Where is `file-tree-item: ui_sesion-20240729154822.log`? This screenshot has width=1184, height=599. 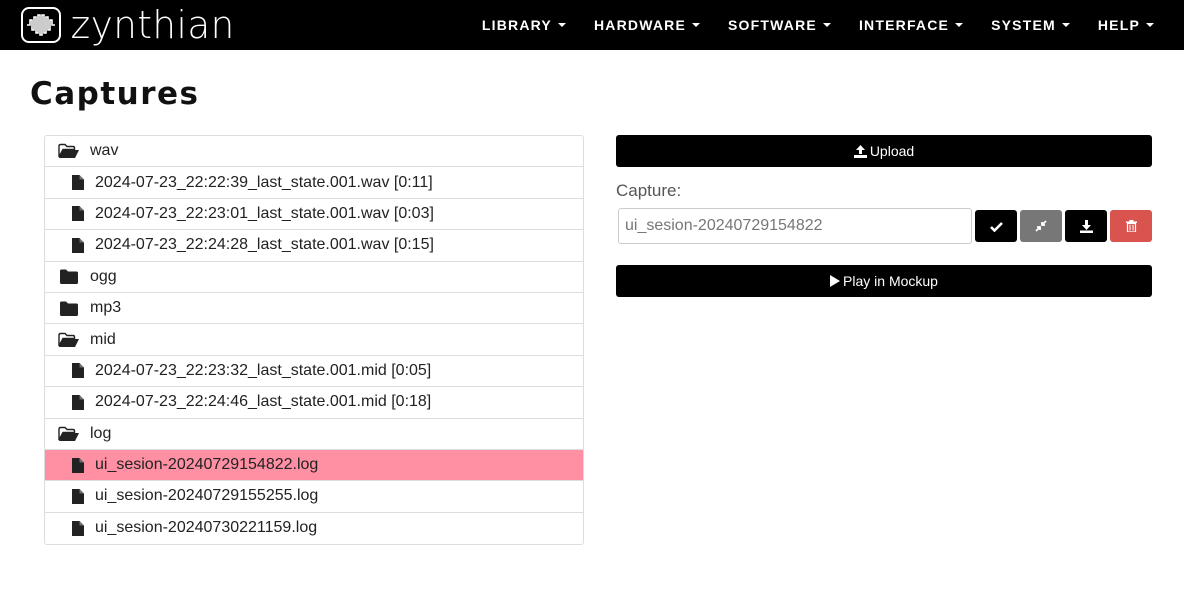
file-tree-item: ui_sesion-20240729154822.log is located at coordinates (314, 465).